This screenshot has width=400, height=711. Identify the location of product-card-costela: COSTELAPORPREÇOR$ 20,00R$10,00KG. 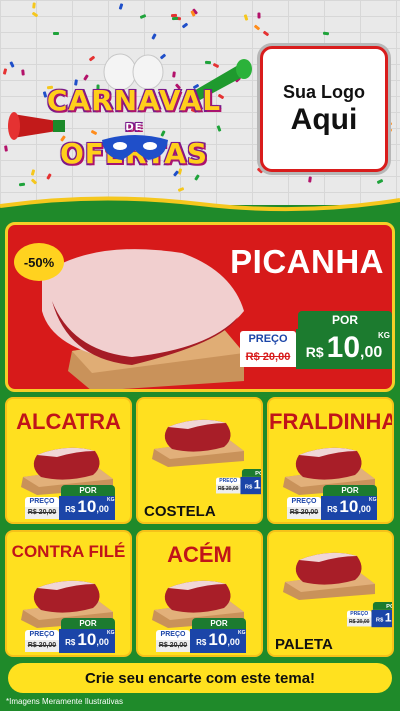
(199, 460).